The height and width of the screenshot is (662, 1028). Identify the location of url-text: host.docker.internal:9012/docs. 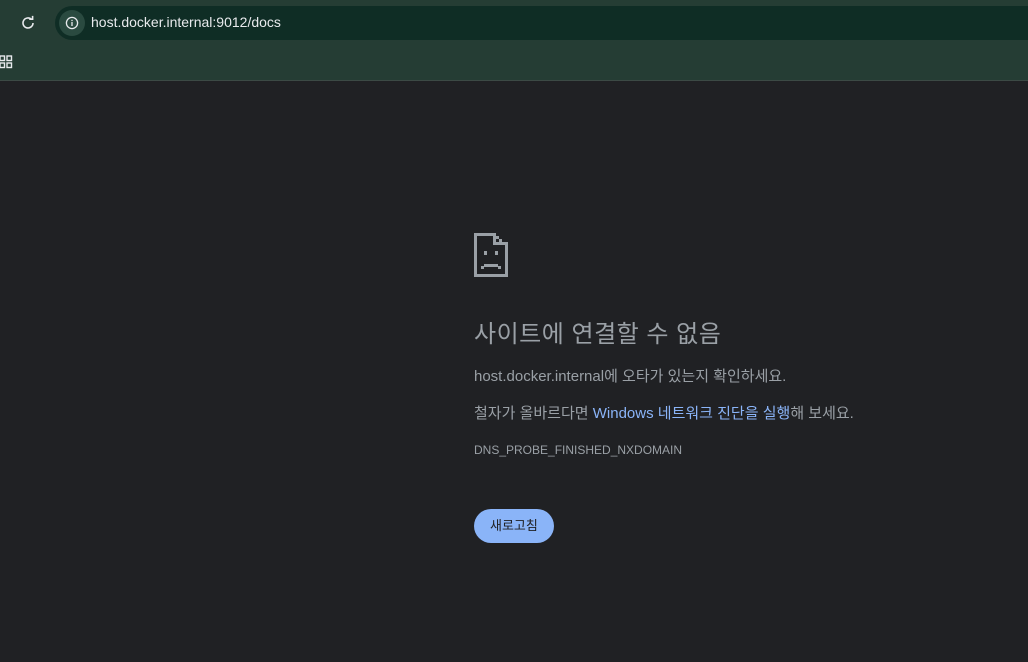
(186, 22).